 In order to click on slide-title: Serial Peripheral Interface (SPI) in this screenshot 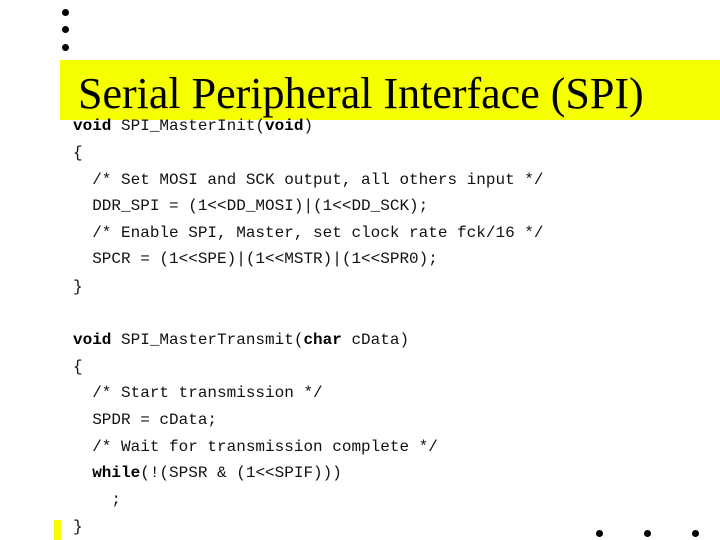, I will do `click(361, 93)`.